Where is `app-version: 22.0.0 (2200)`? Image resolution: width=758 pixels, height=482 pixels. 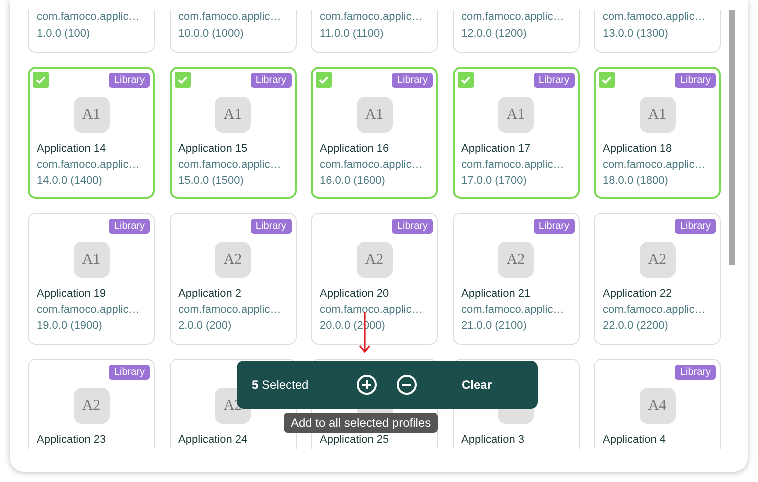 app-version: 22.0.0 (2200) is located at coordinates (636, 326).